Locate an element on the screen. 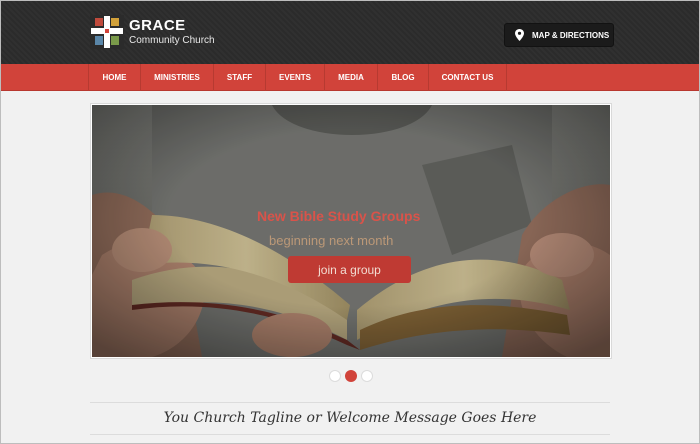 Image resolution: width=700 pixels, height=444 pixels. slide-subline: beginning next month is located at coordinates (331, 240).